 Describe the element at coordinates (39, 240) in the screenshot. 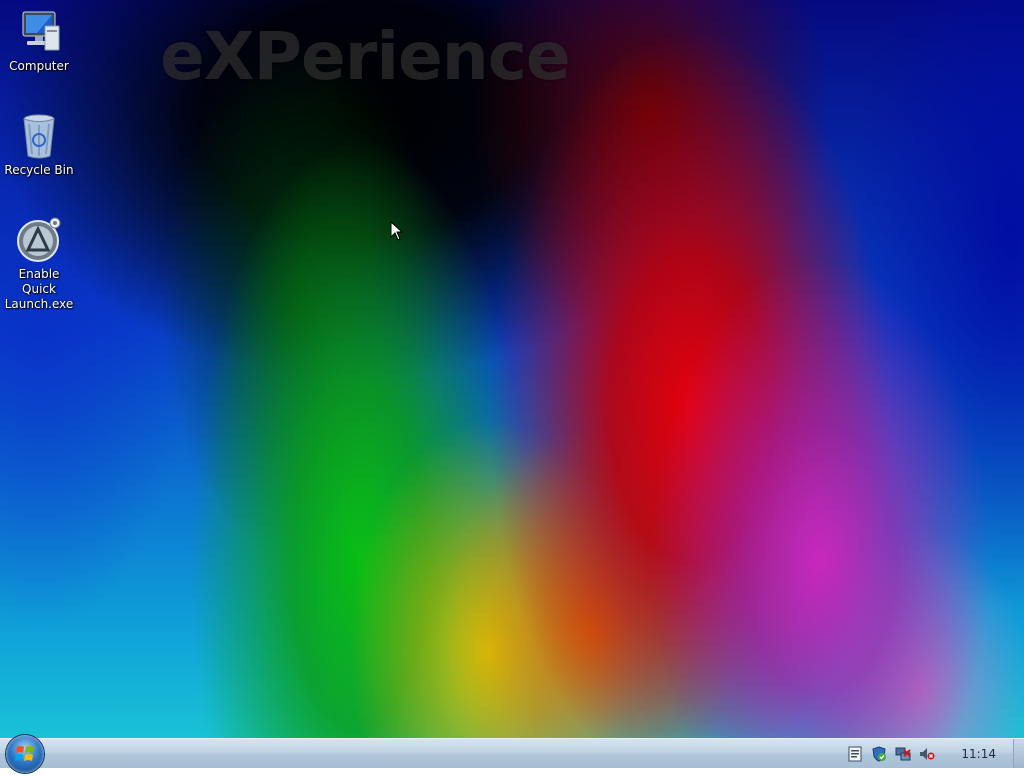

I see `quick-launch-app-icon` at that location.